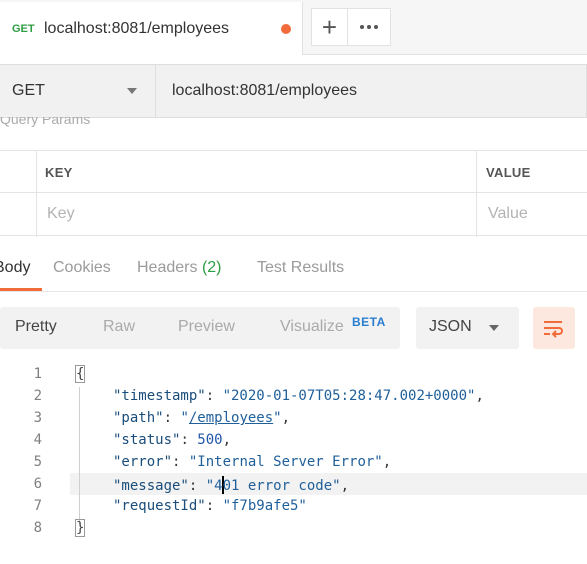 The image size is (587, 564). What do you see at coordinates (206, 327) in the screenshot?
I see `preview-button: Preview` at bounding box center [206, 327].